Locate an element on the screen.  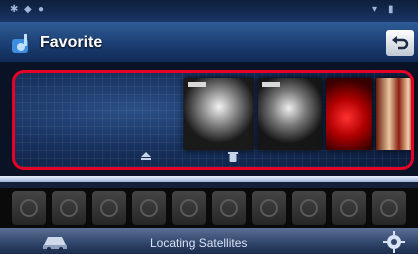
back-arrow-icon is located at coordinates (400, 43).